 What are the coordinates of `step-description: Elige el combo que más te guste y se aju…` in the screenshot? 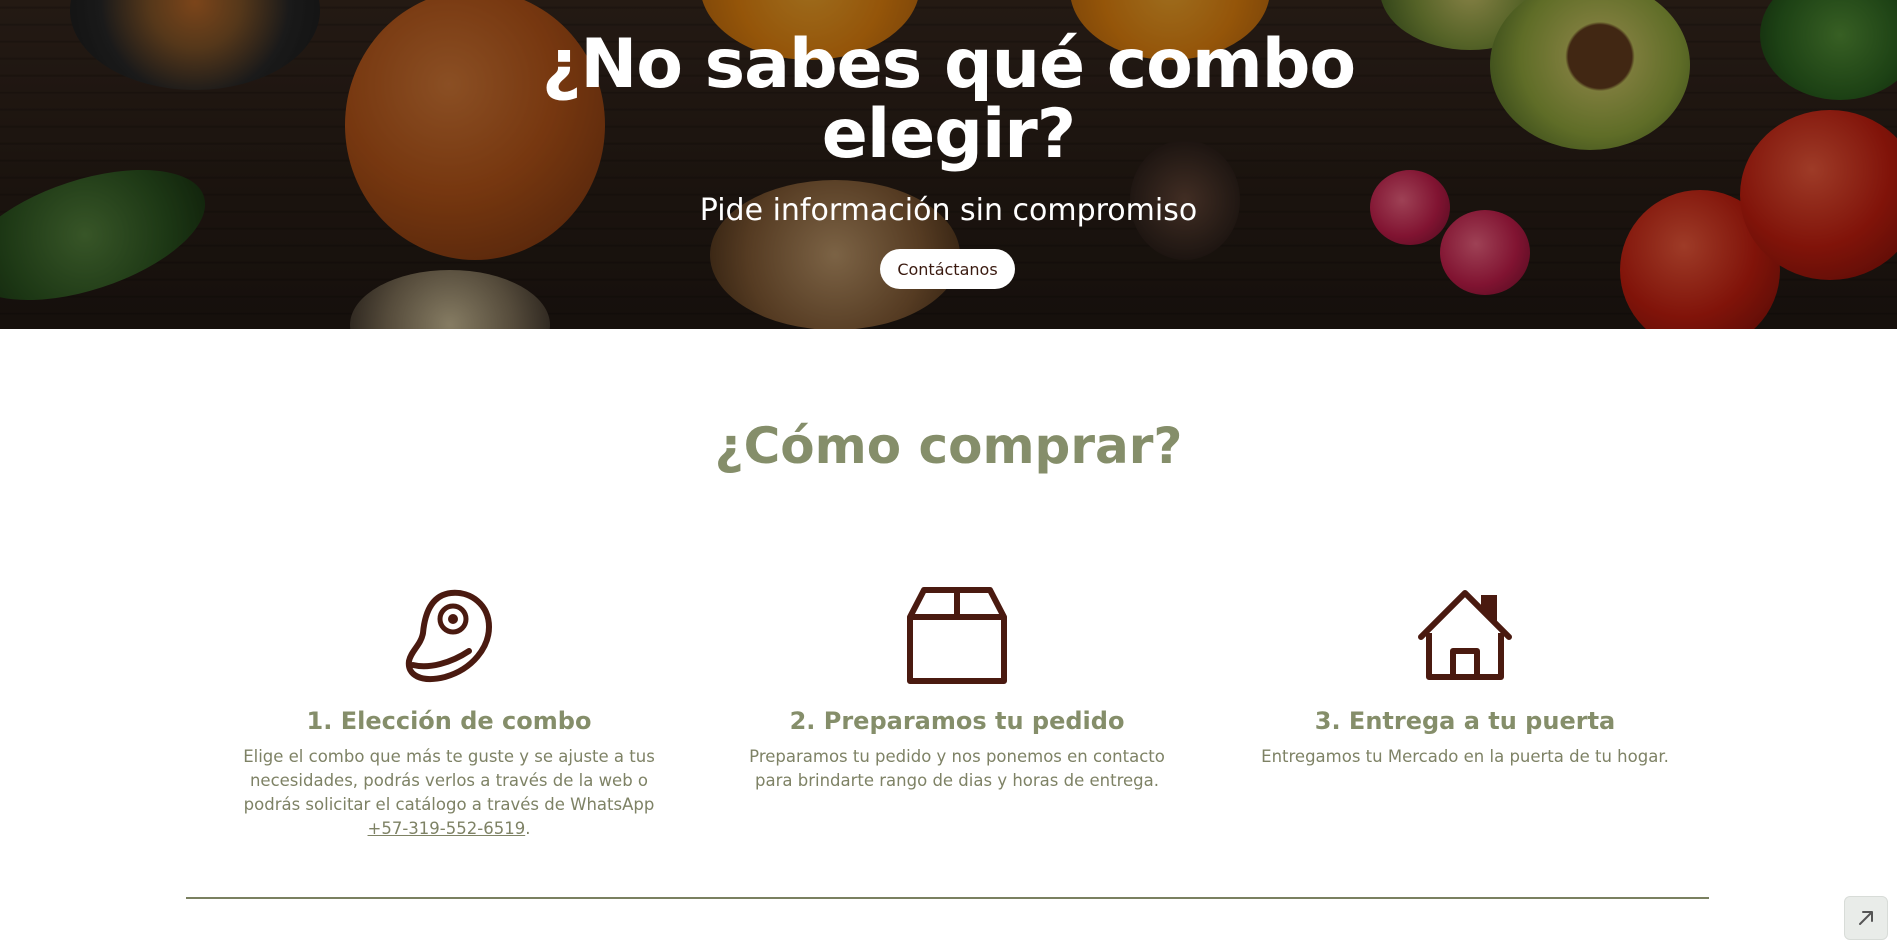 It's located at (449, 793).